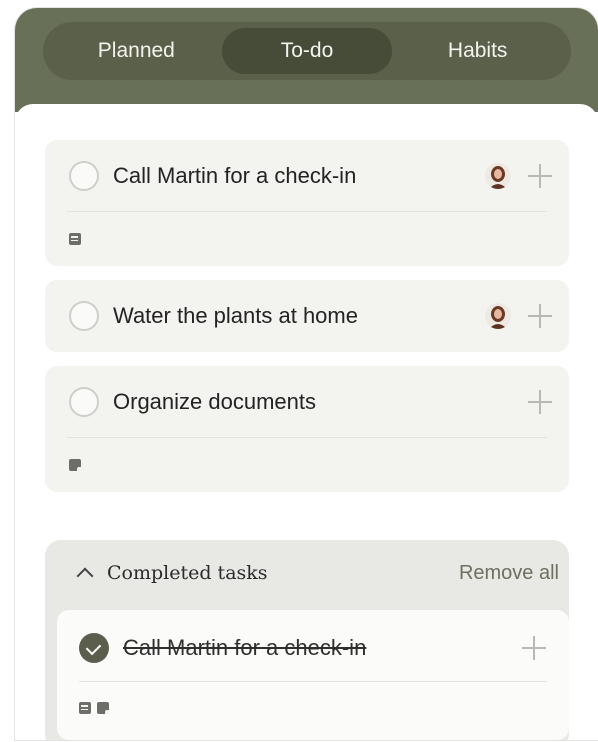 This screenshot has height=742, width=598. I want to click on completed-header: Completed tasks Remove all, so click(307, 573).